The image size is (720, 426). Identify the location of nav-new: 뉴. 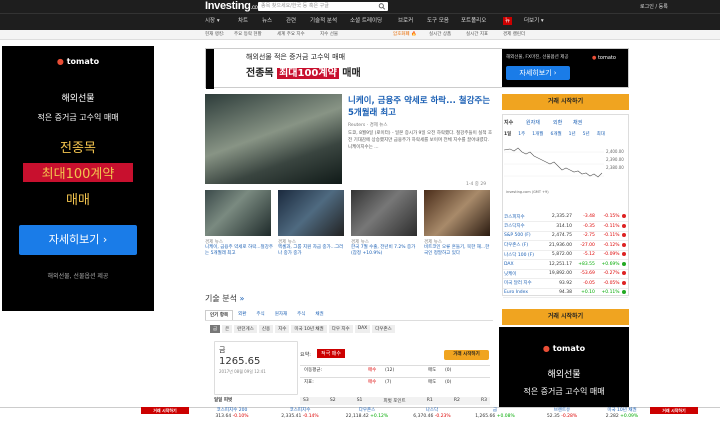
(508, 21).